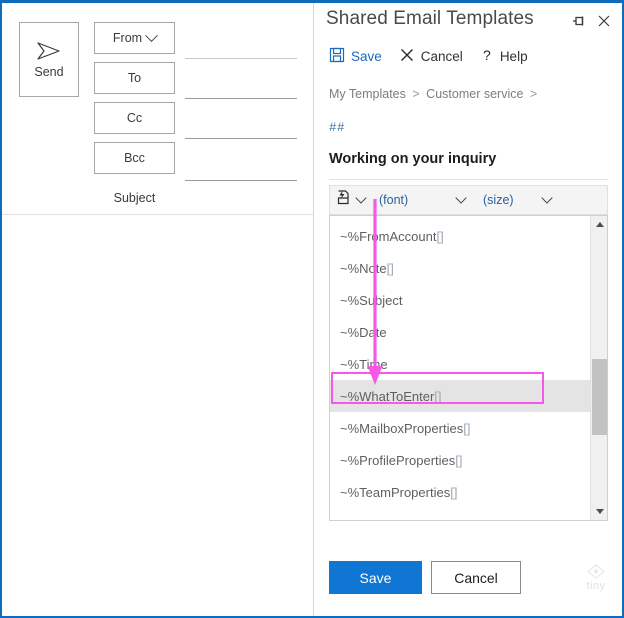 The width and height of the screenshot is (624, 618). I want to click on breadcrumb-item-my-templates: My Templates, so click(367, 94).